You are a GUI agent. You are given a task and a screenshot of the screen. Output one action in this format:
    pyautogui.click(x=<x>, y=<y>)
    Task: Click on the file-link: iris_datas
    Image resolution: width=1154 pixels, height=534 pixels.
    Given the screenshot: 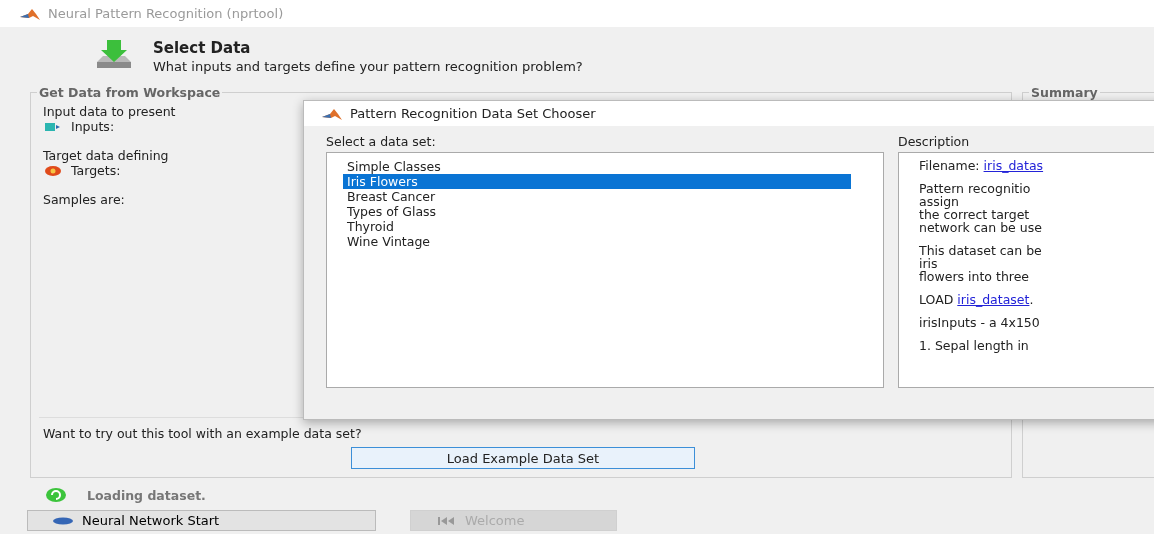 What is the action you would take?
    pyautogui.click(x=1013, y=165)
    